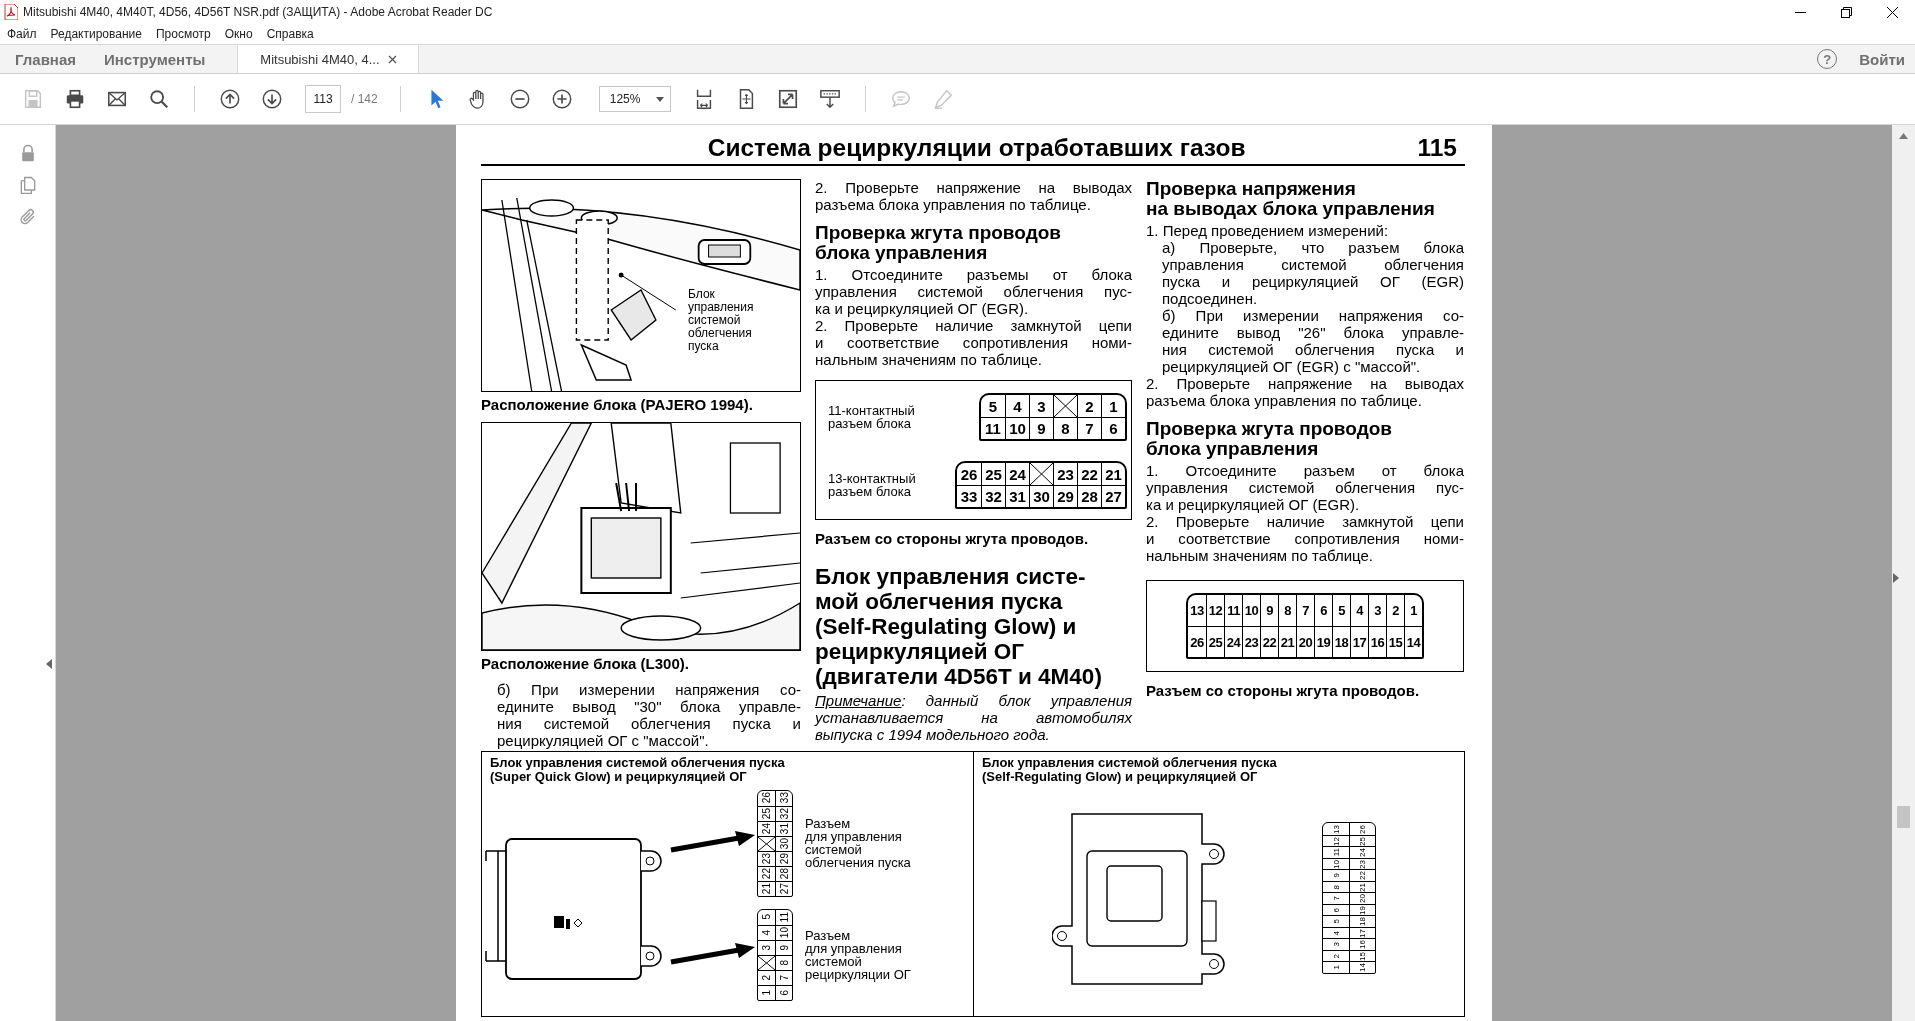  I want to click on pin-cell: 17, so click(1362, 932).